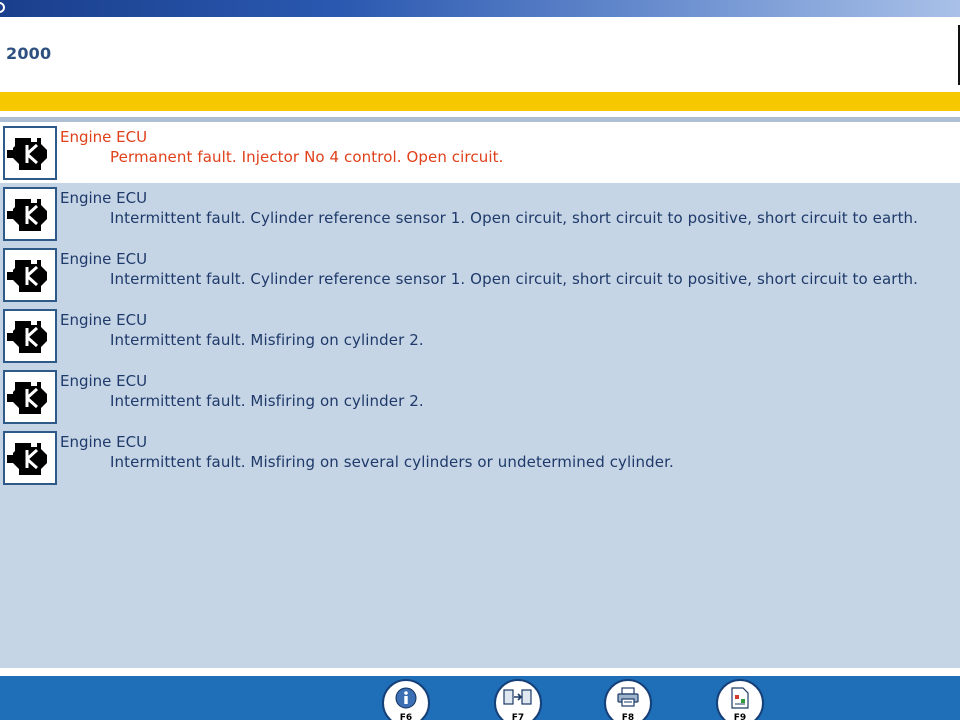  Describe the element at coordinates (517, 697) in the screenshot. I see `exit-icon` at that location.